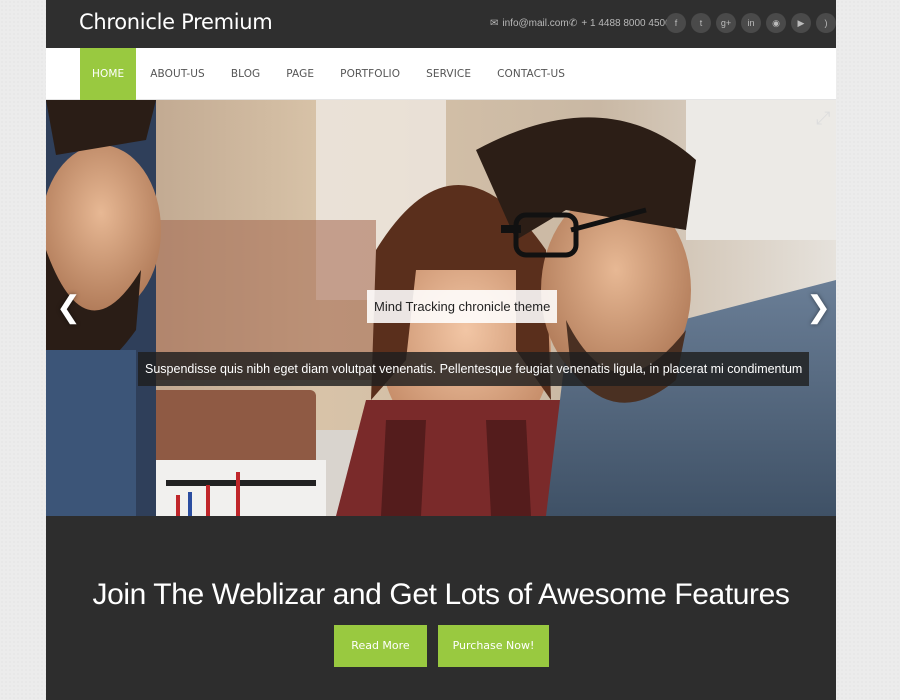 This screenshot has height=700, width=900. I want to click on slider-next-arrow: ❯, so click(818, 307).